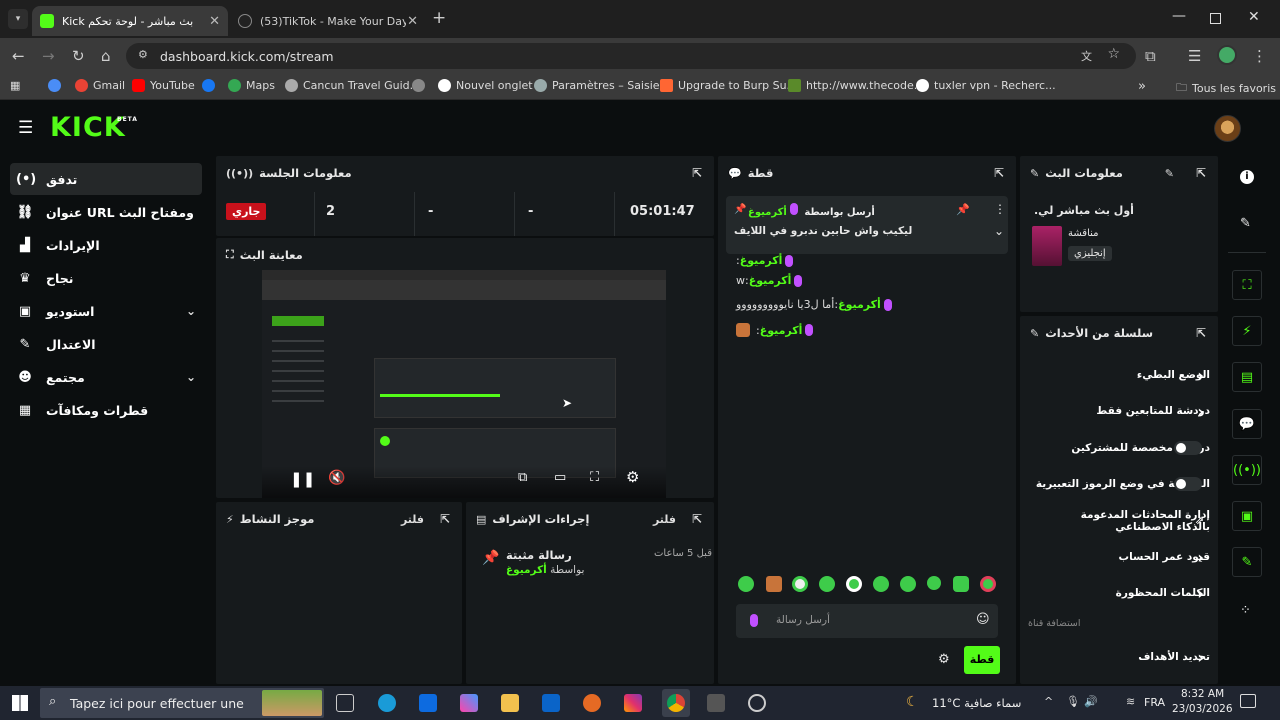 The width and height of the screenshot is (1280, 720). I want to click on clock-date: 23/03/2026, so click(1202, 709).